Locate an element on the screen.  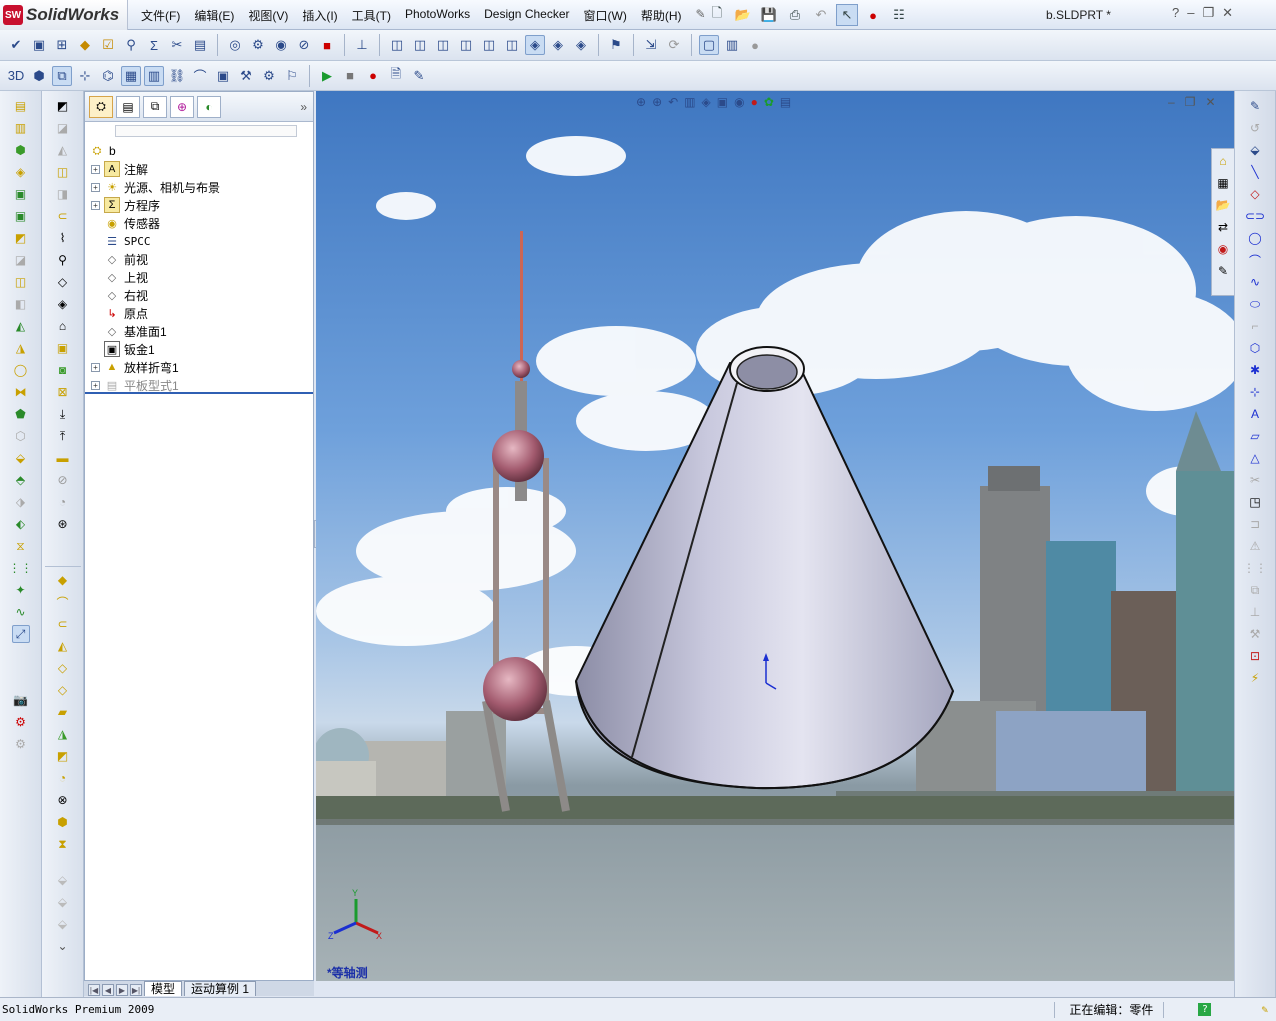
tree-item-origin: ↳ 原点 is located at coordinates (199, 313).